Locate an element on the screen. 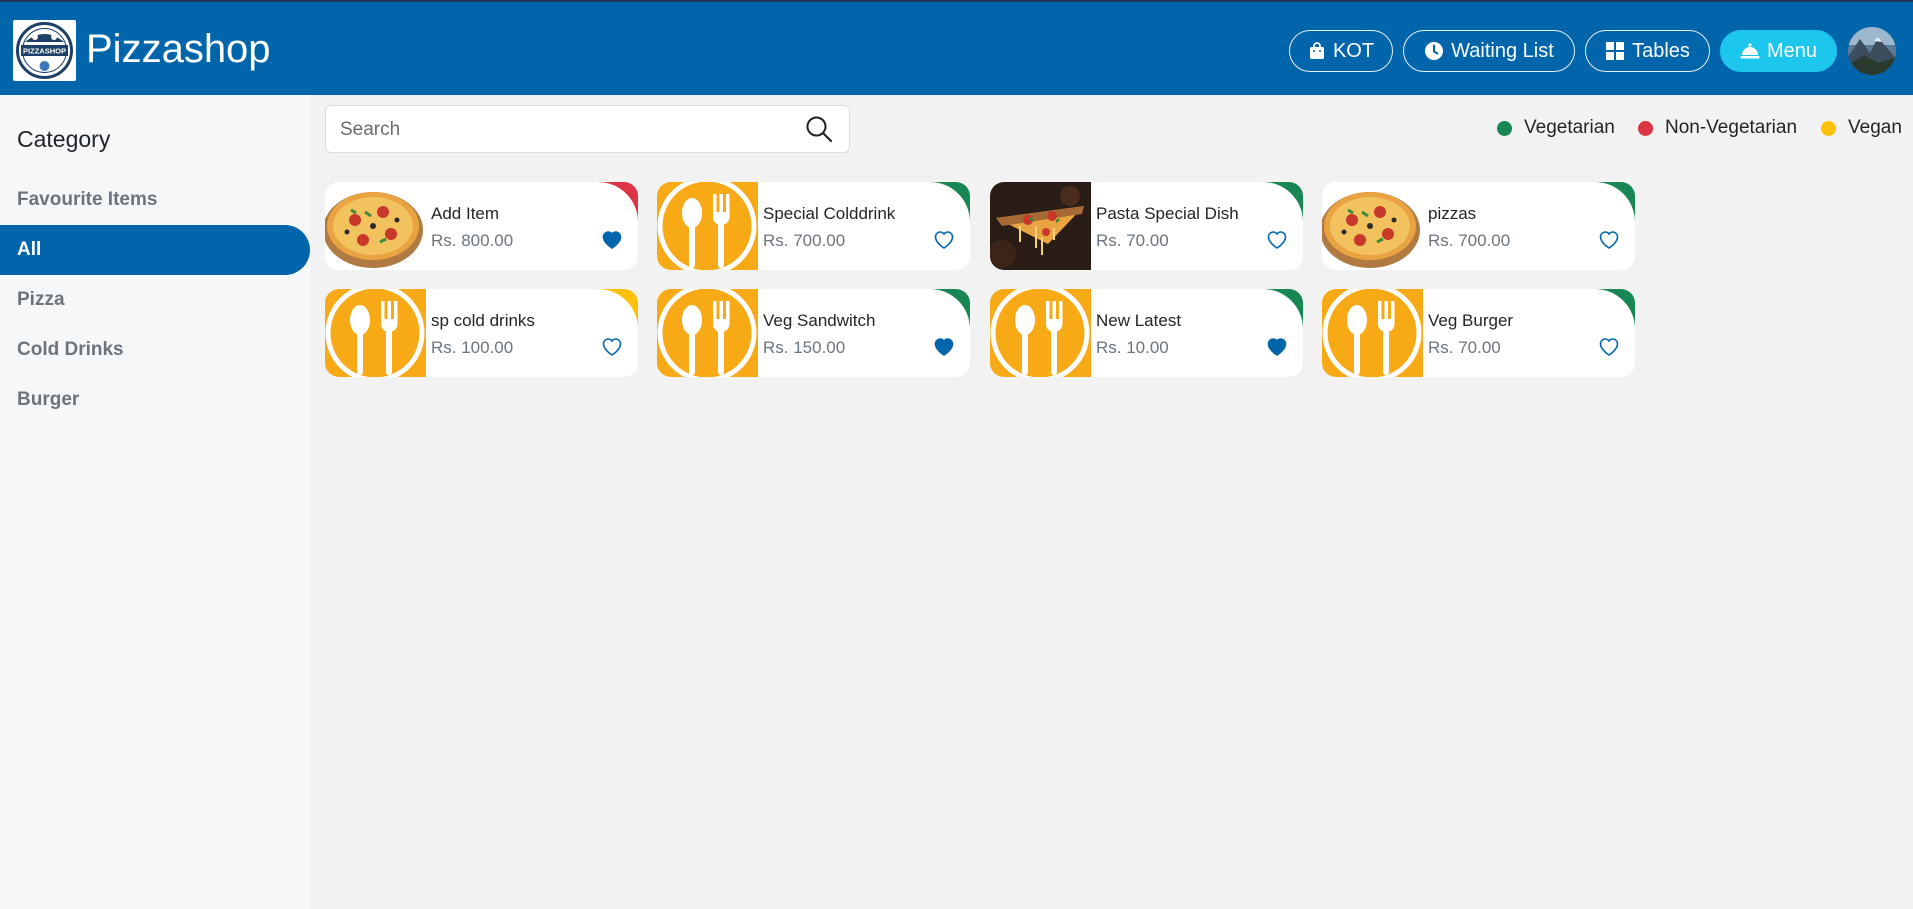  menu-item-card: pizzas Rs. 700.00 is located at coordinates (1478, 226).